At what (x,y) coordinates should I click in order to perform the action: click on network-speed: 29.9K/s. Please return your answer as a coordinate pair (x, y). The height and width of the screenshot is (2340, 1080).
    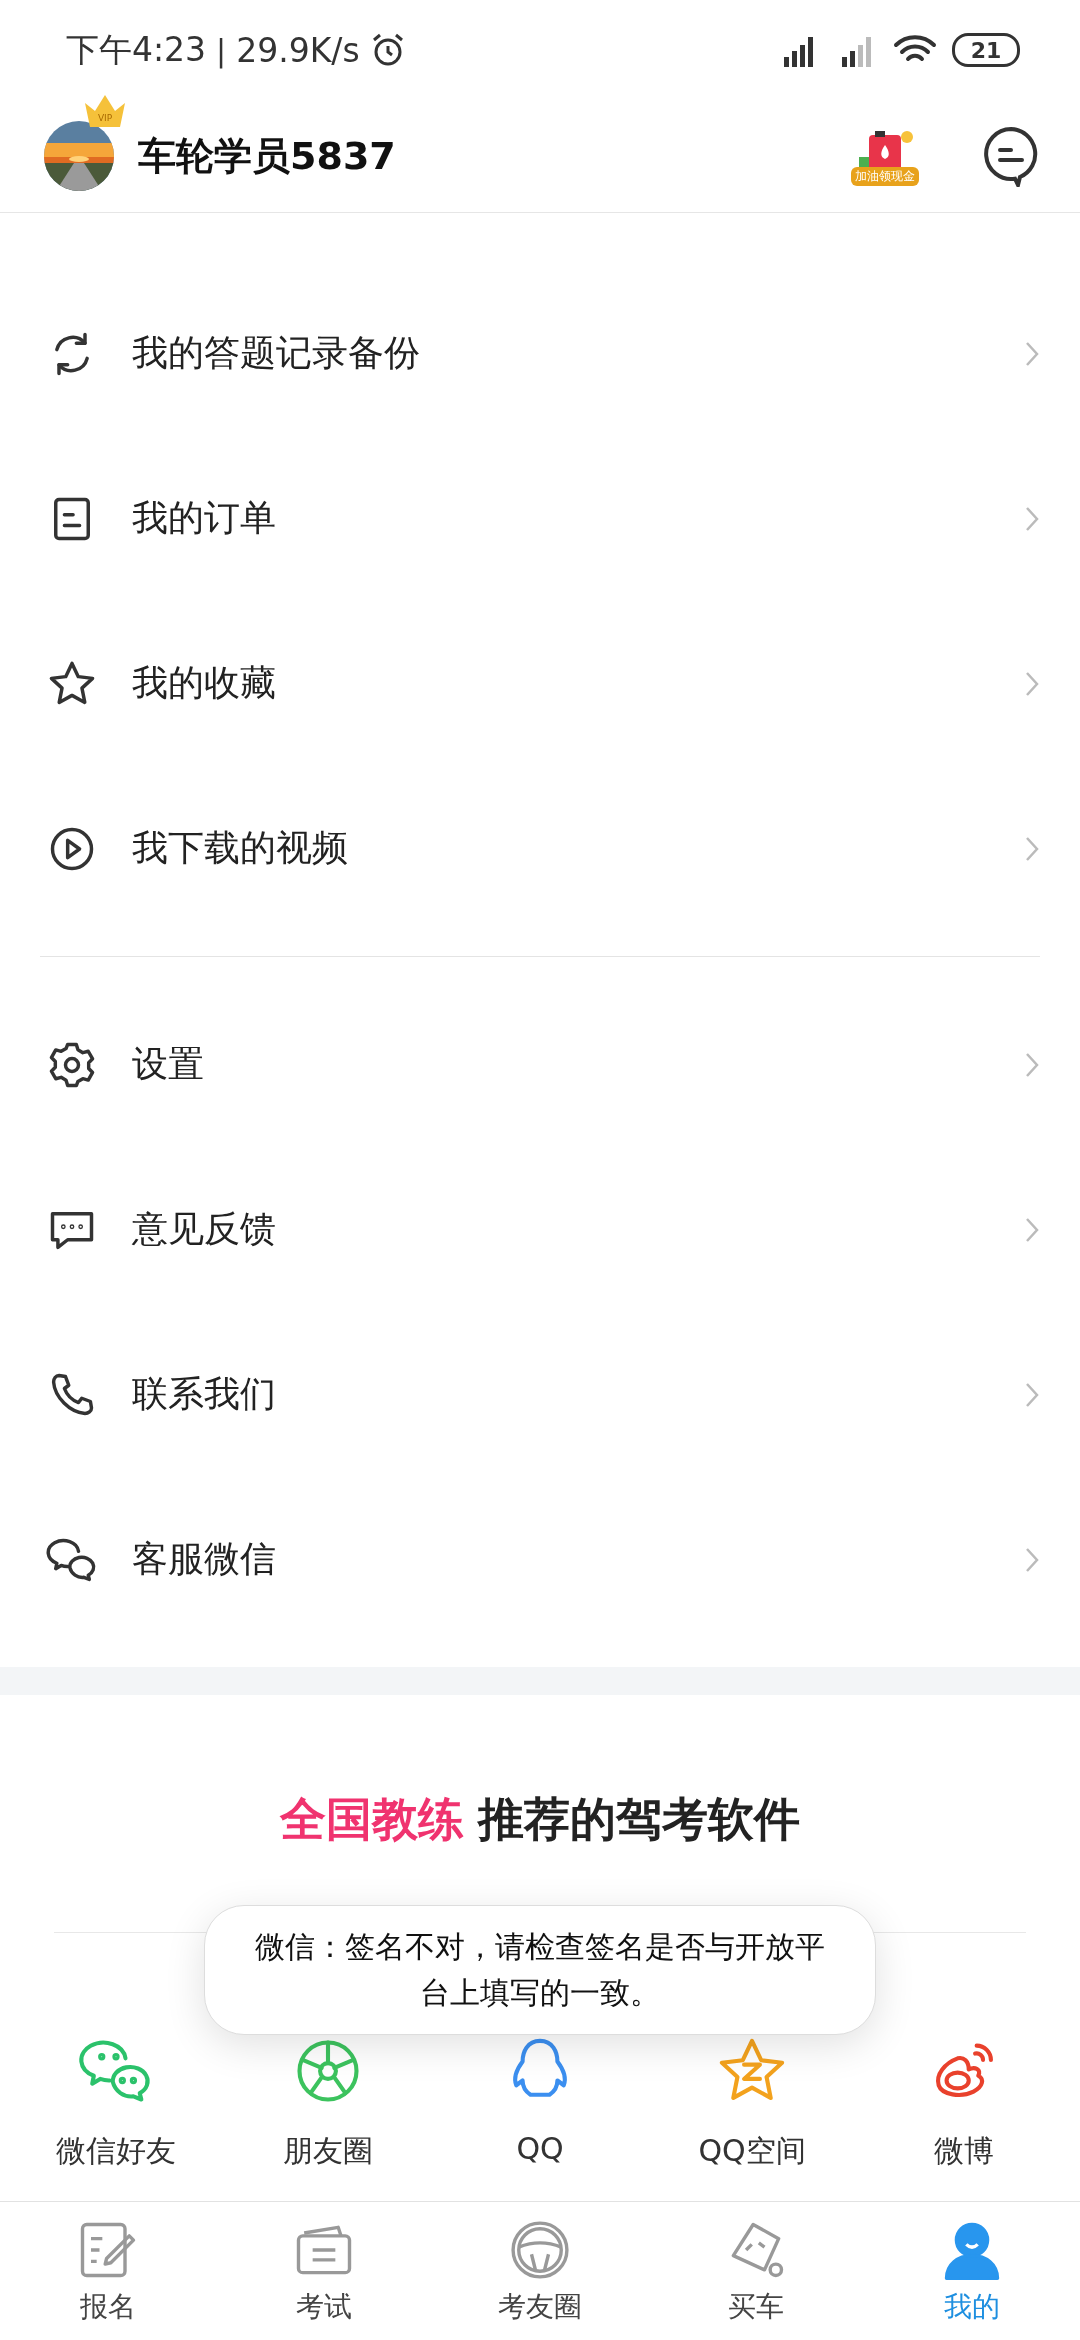
    Looking at the image, I should click on (298, 50).